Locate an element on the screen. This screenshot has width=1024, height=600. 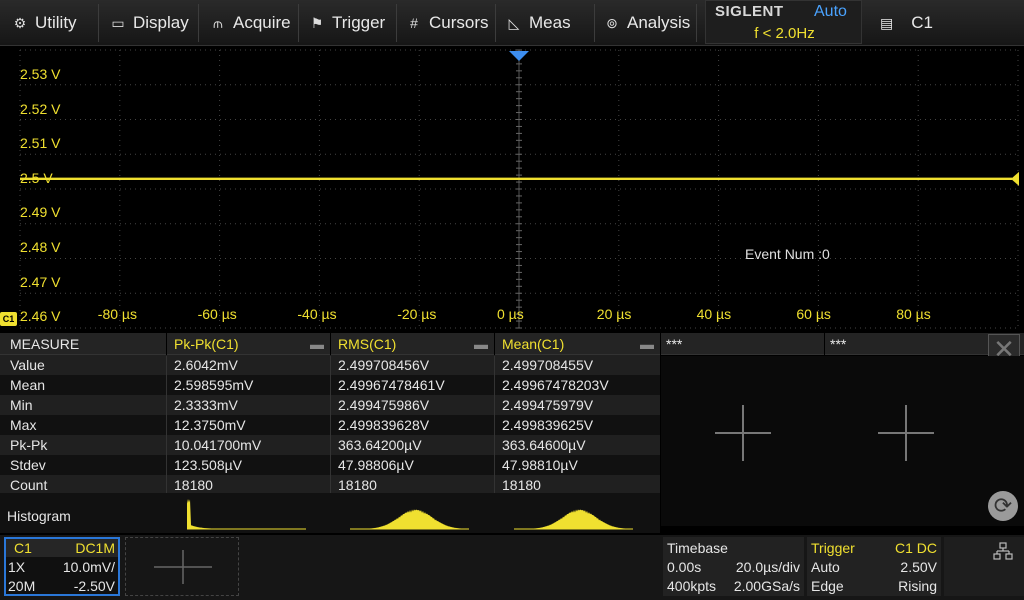
channel-1-info: C1 DC1M 1X 10.0mV/ 20M -2.50V is located at coordinates (62, 566).